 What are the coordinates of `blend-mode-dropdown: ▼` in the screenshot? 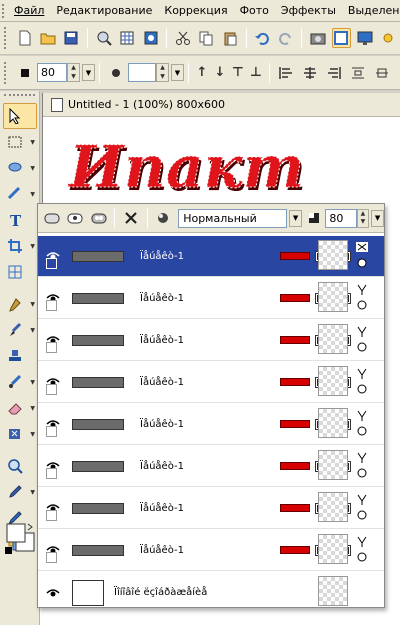 It's located at (295, 218).